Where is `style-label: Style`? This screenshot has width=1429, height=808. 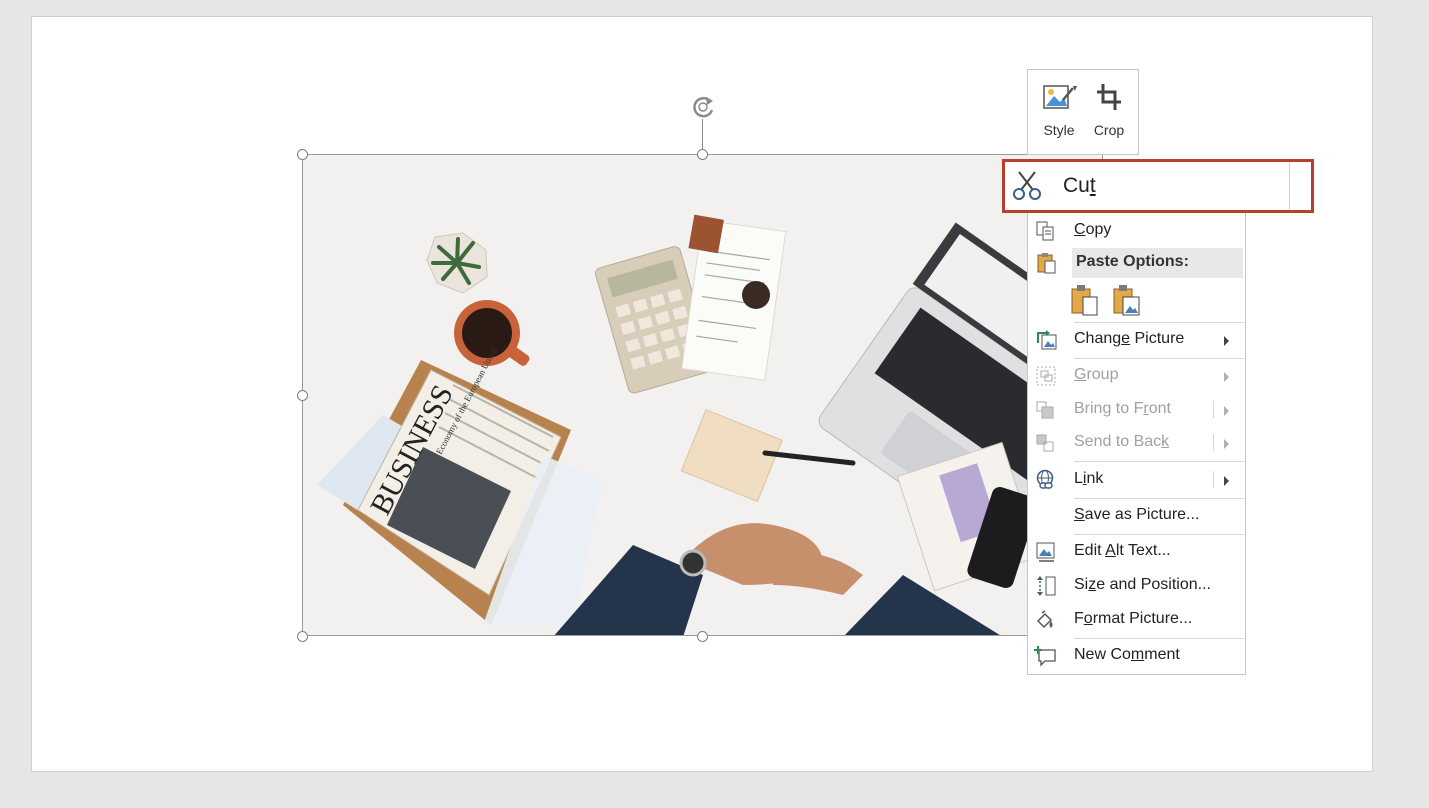
style-label: Style is located at coordinates (1059, 130).